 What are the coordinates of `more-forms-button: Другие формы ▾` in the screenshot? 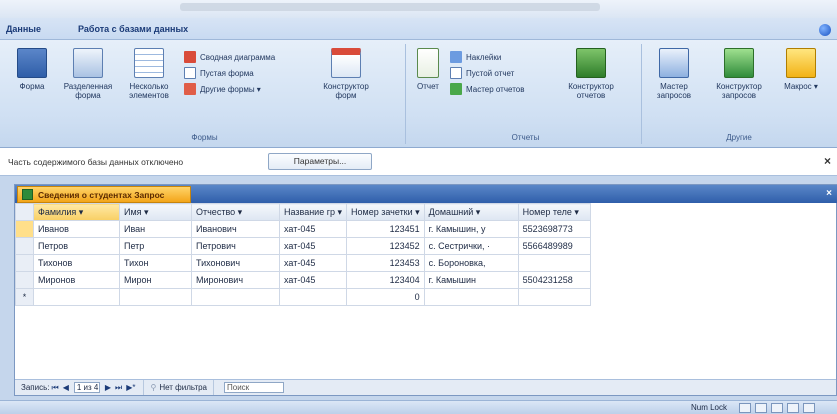 It's located at (222, 89).